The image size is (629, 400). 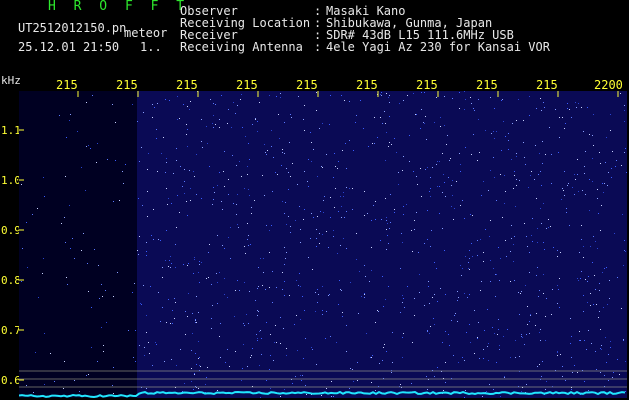 What do you see at coordinates (247, 85) in the screenshot?
I see `time-tick-label: 215` at bounding box center [247, 85].